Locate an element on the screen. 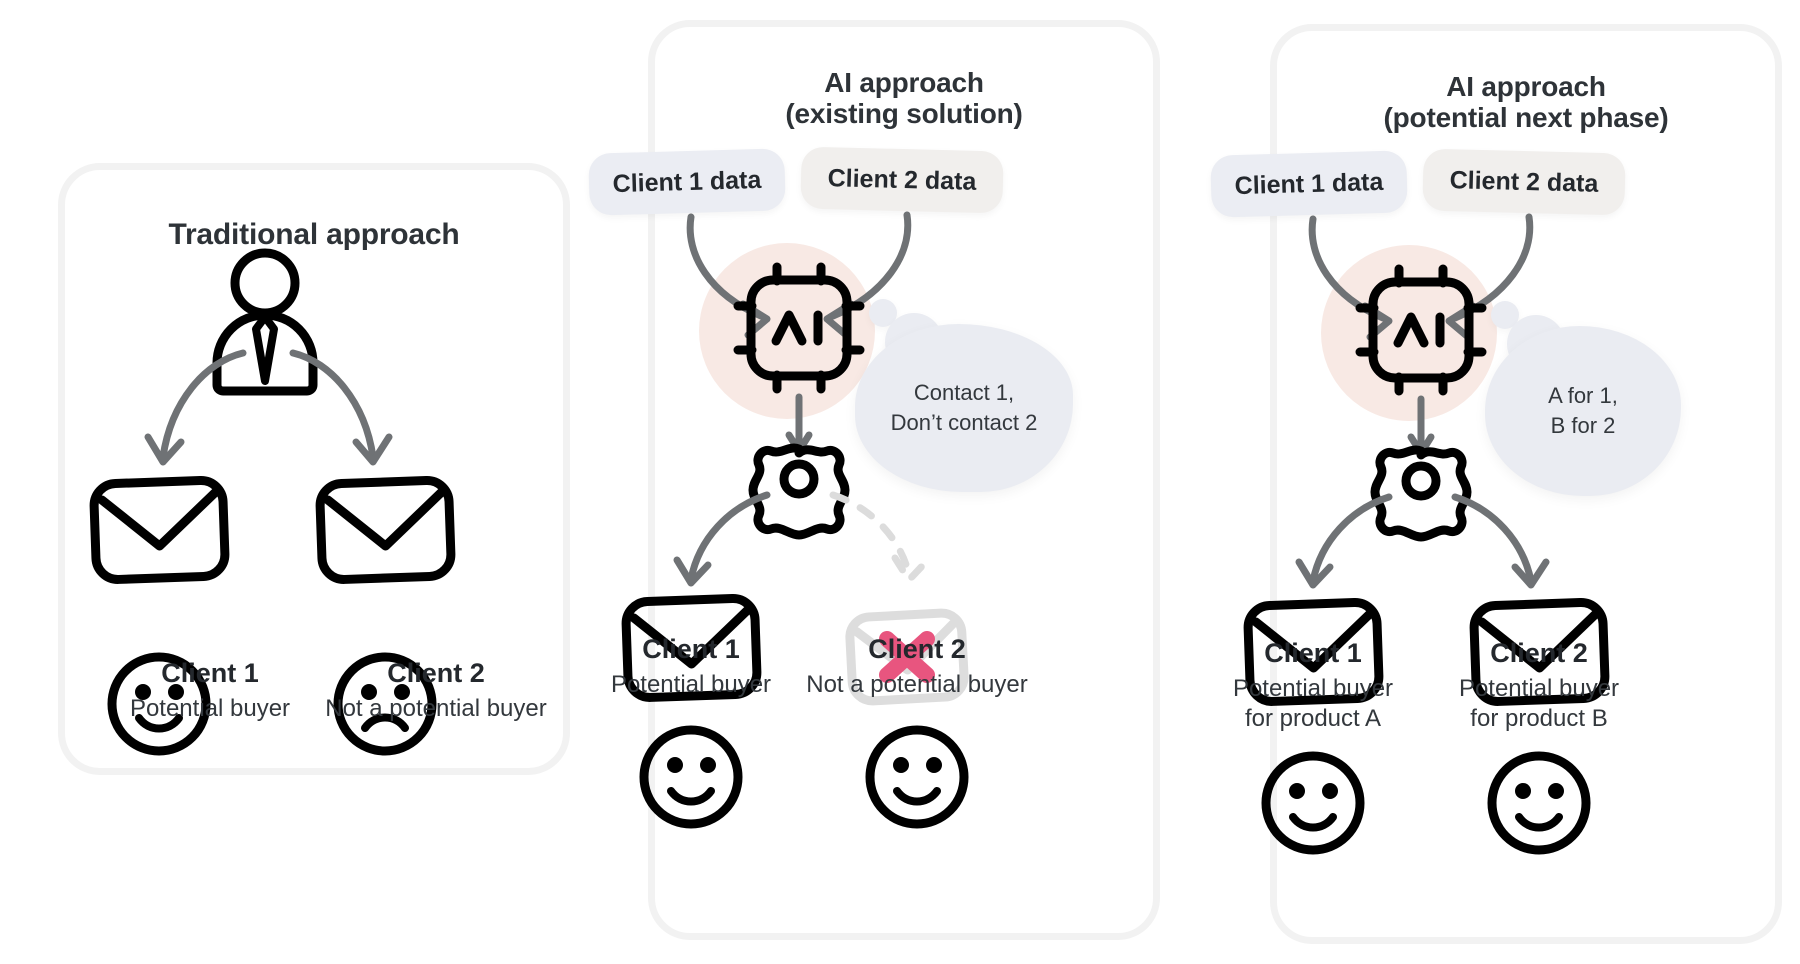 The width and height of the screenshot is (1800, 964). panel-title-existing: AI approach (existing solution) is located at coordinates (904, 98).